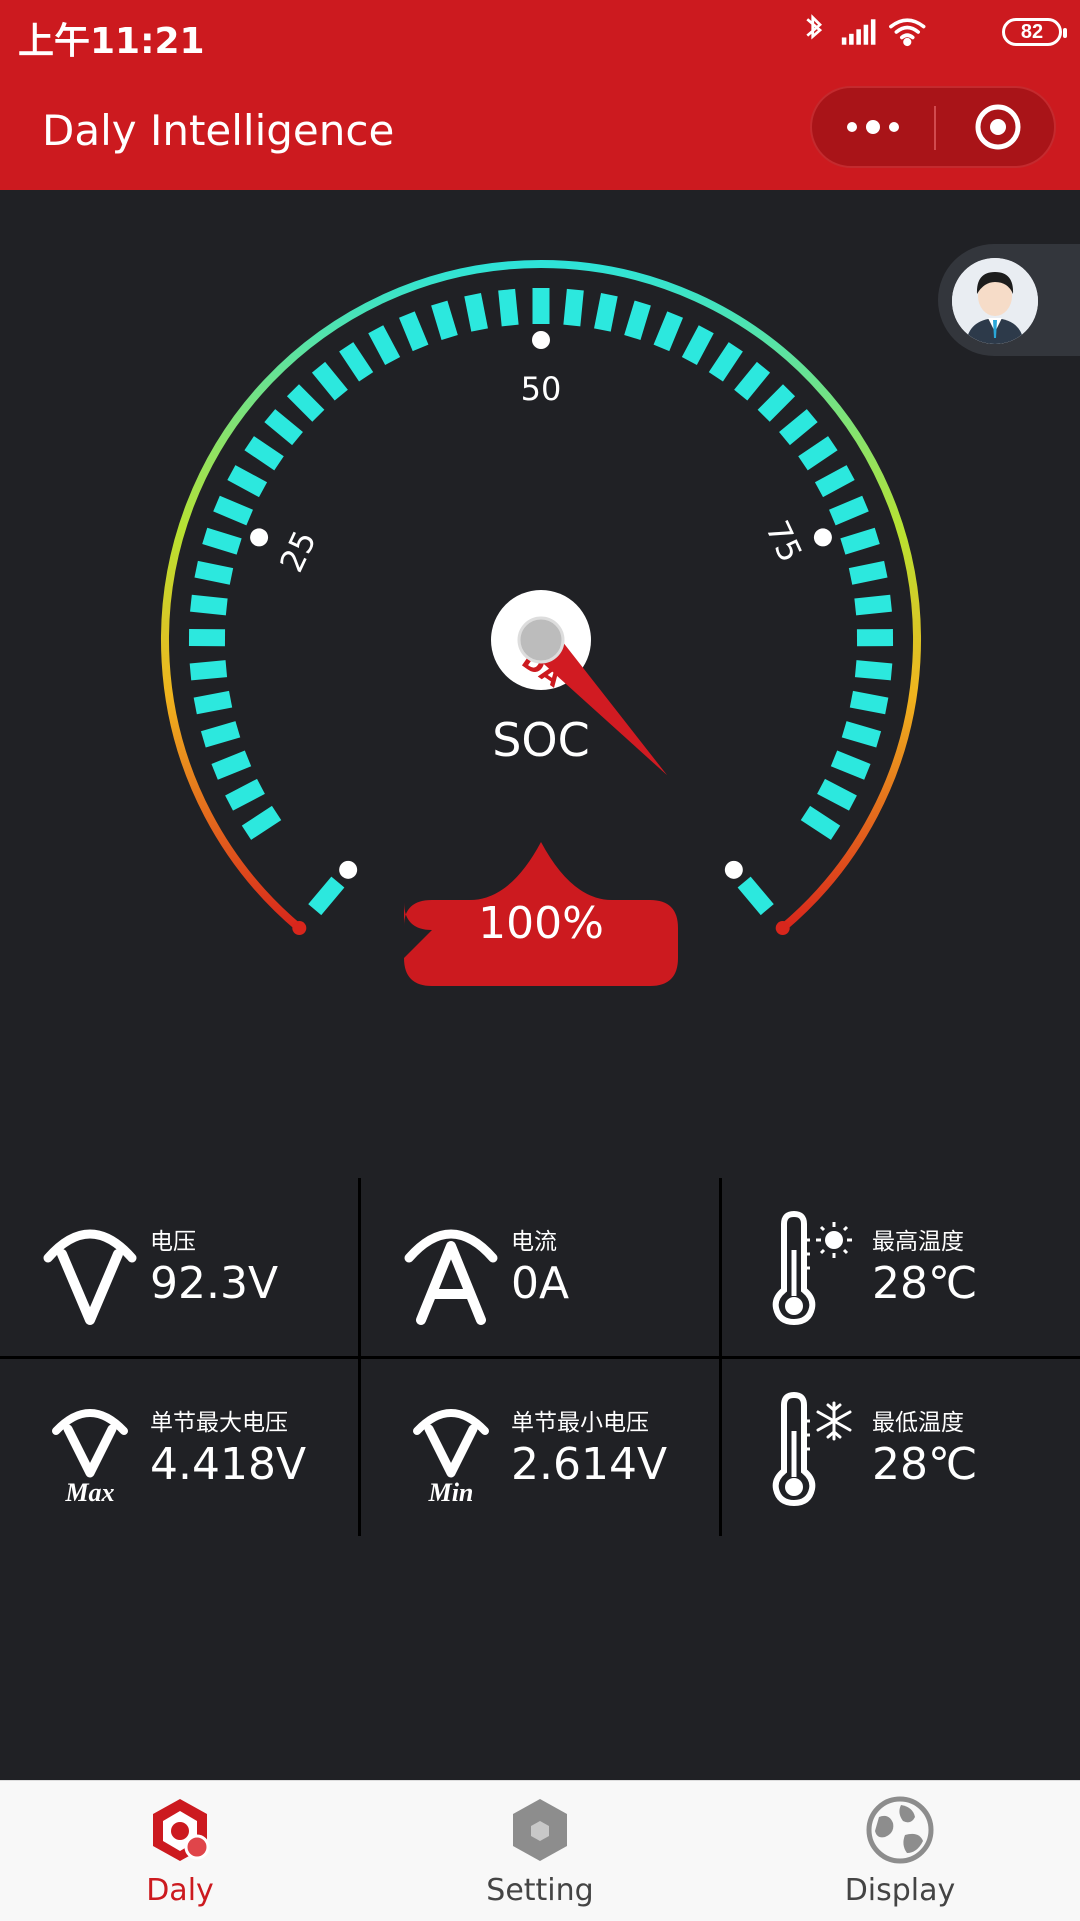  I want to click on tab-display: Display, so click(900, 1851).